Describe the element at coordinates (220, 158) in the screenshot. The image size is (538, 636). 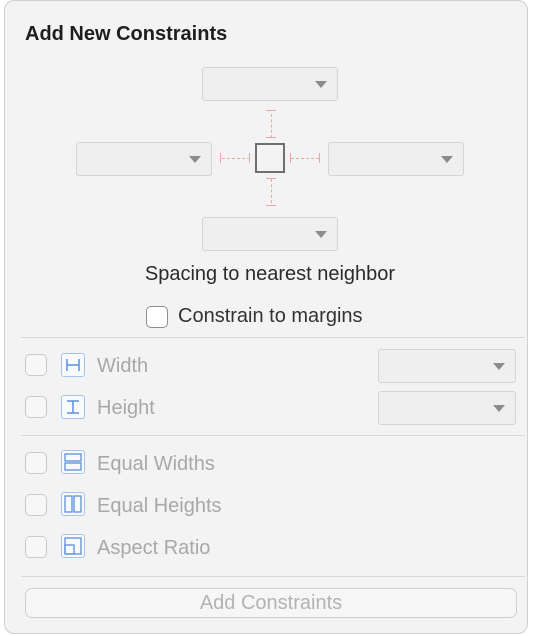
I see `leading-strut-cap` at that location.